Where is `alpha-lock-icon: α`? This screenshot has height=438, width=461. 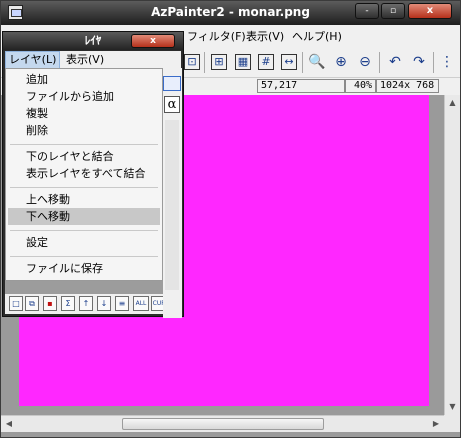
alpha-lock-icon: α is located at coordinates (172, 104).